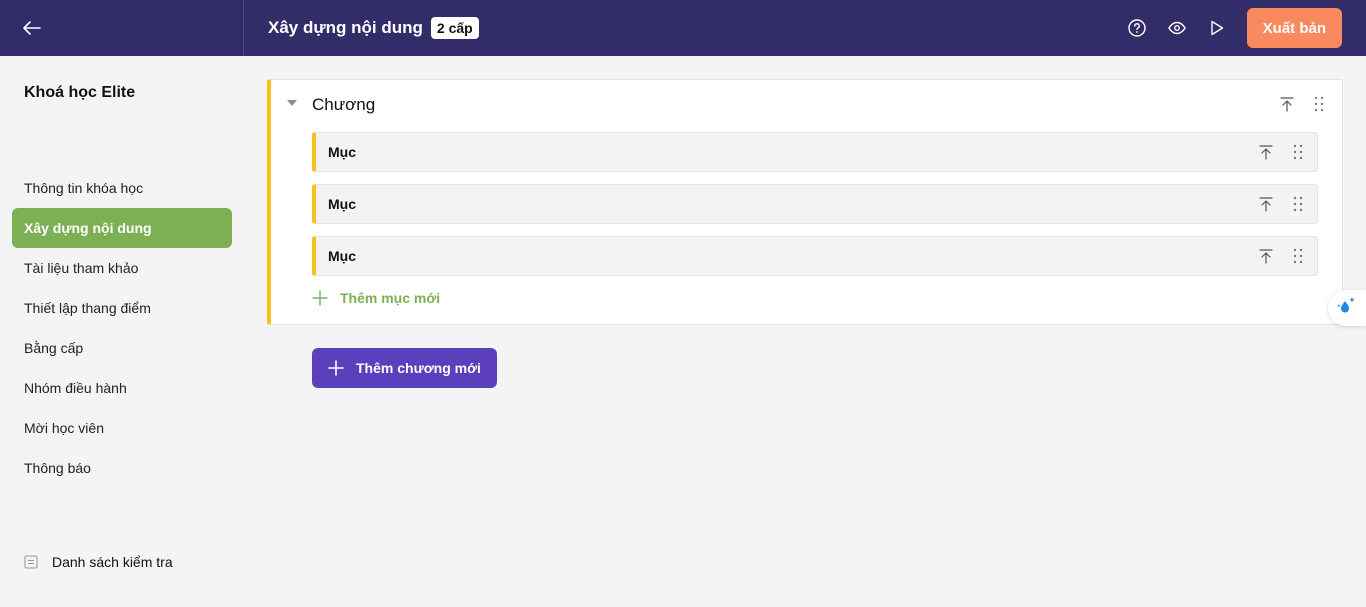 This screenshot has width=1366, height=607. What do you see at coordinates (1217, 28) in the screenshot?
I see `play-icon` at bounding box center [1217, 28].